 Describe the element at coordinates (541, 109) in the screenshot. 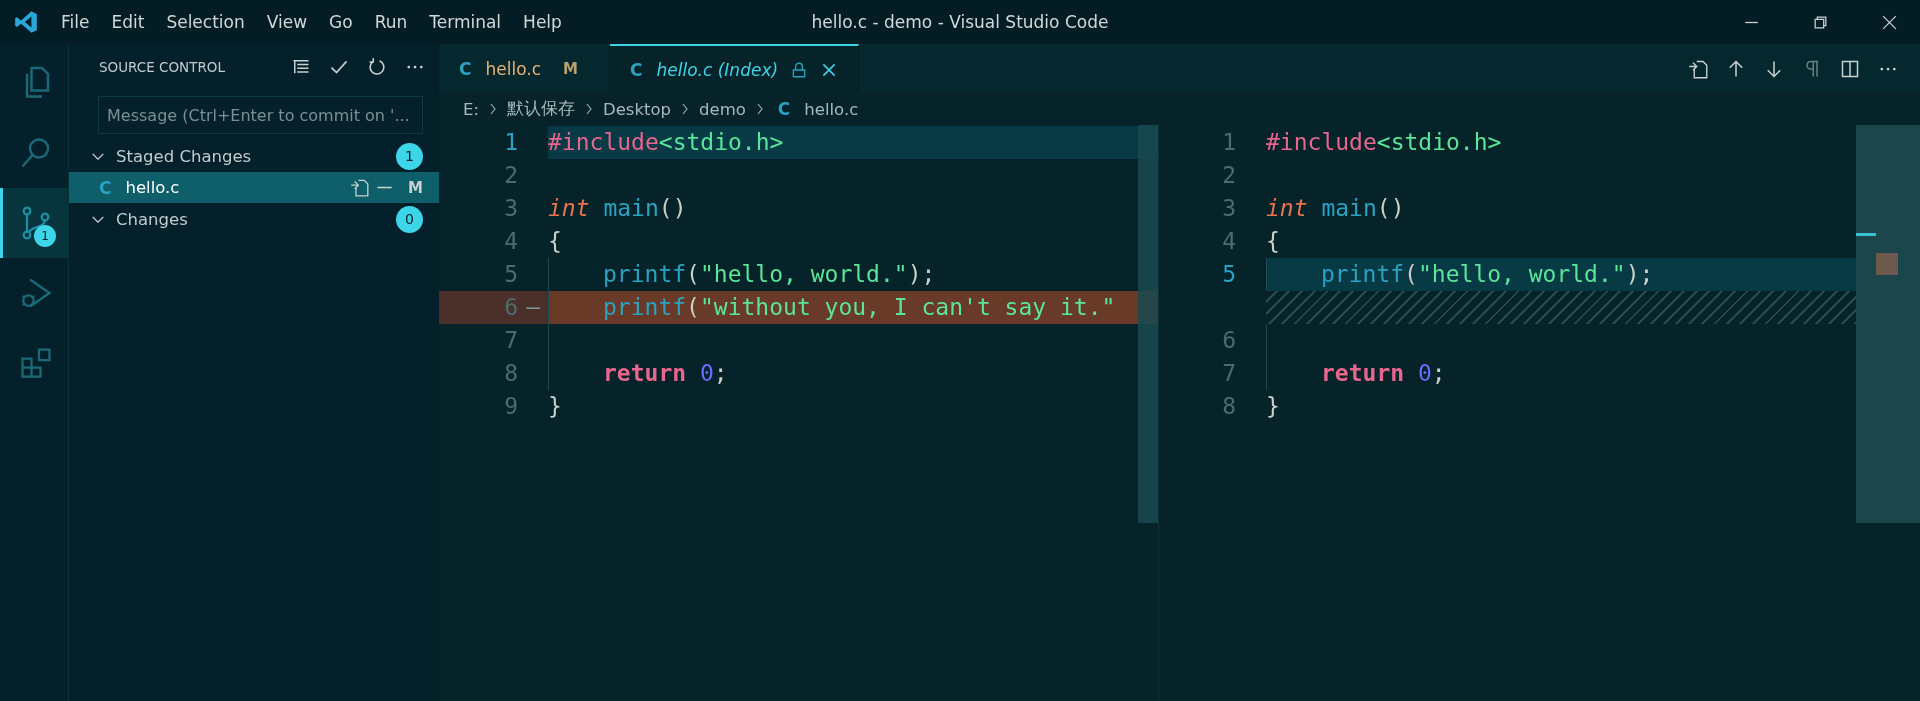

I see `breadcrumb-item: 默认保存` at that location.